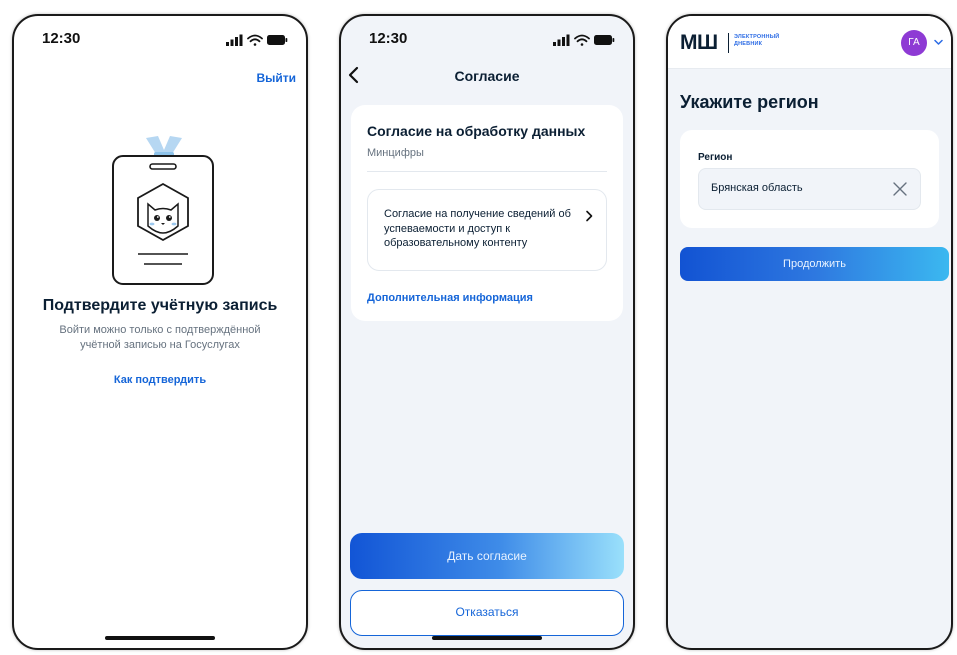 The height and width of the screenshot is (655, 957). What do you see at coordinates (757, 37) in the screenshot?
I see `logo-subtitle-line1: ЭЛЕКТРОННЫЙ` at bounding box center [757, 37].